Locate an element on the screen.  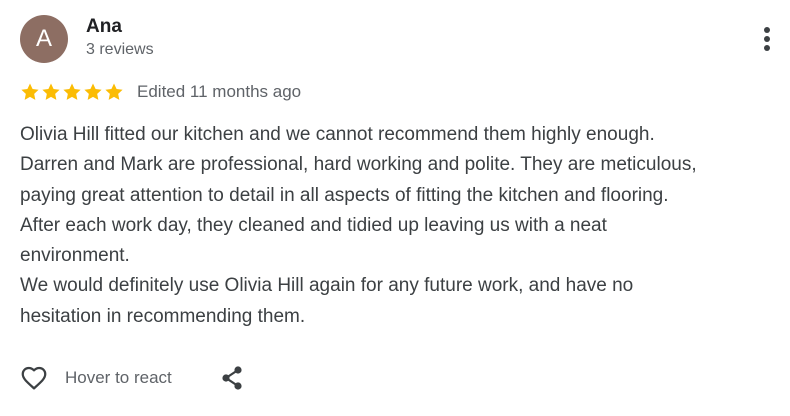
rating-row: Edited 11 months ago is located at coordinates (160, 92).